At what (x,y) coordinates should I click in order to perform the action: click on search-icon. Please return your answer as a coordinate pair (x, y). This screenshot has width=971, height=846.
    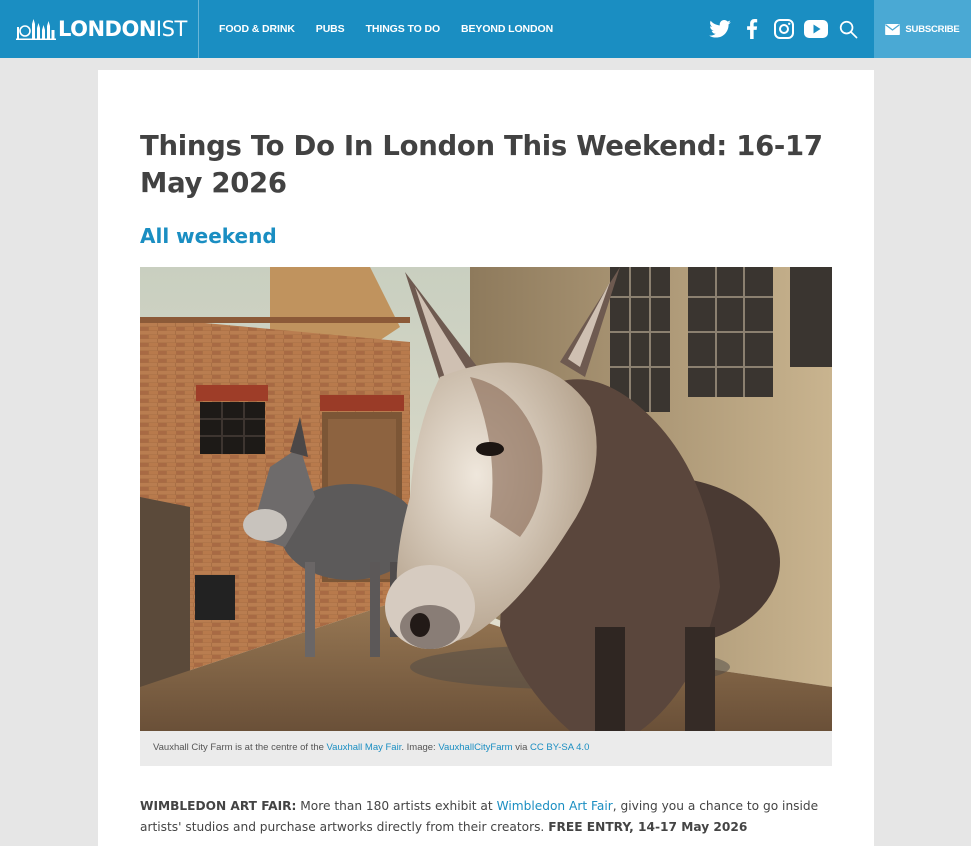
    Looking at the image, I should click on (848, 29).